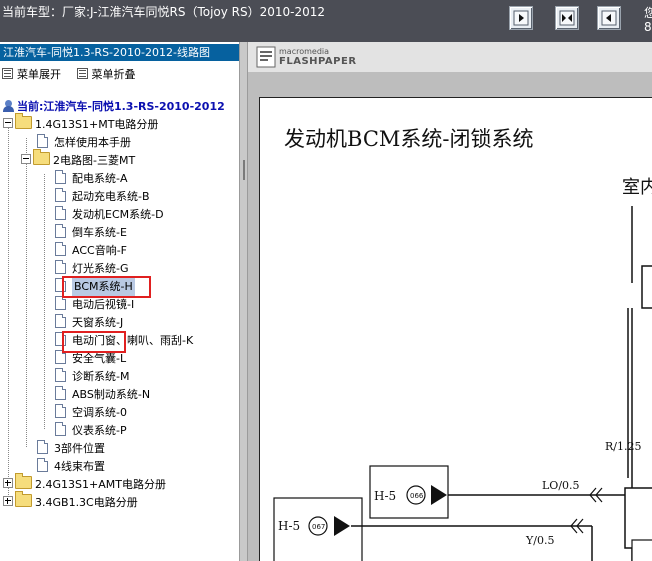 The image size is (652, 561). I want to click on tree-root: 当前:江淮汽车-同悦1.3-RS-2010-2012, so click(114, 107).